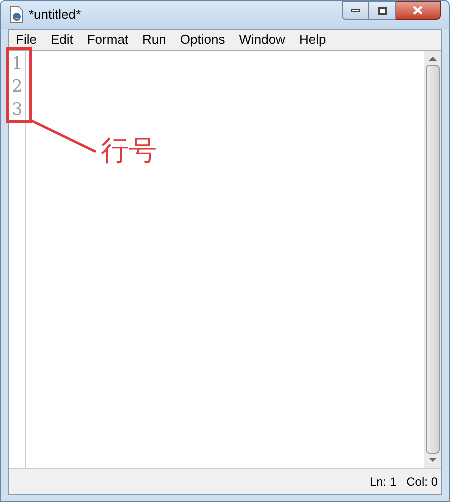  What do you see at coordinates (64, 136) in the screenshot?
I see `leader-line` at bounding box center [64, 136].